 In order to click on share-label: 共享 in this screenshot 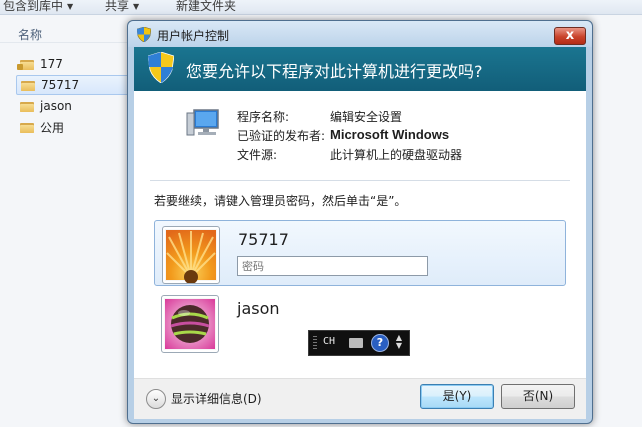, I will do `click(117, 6)`.